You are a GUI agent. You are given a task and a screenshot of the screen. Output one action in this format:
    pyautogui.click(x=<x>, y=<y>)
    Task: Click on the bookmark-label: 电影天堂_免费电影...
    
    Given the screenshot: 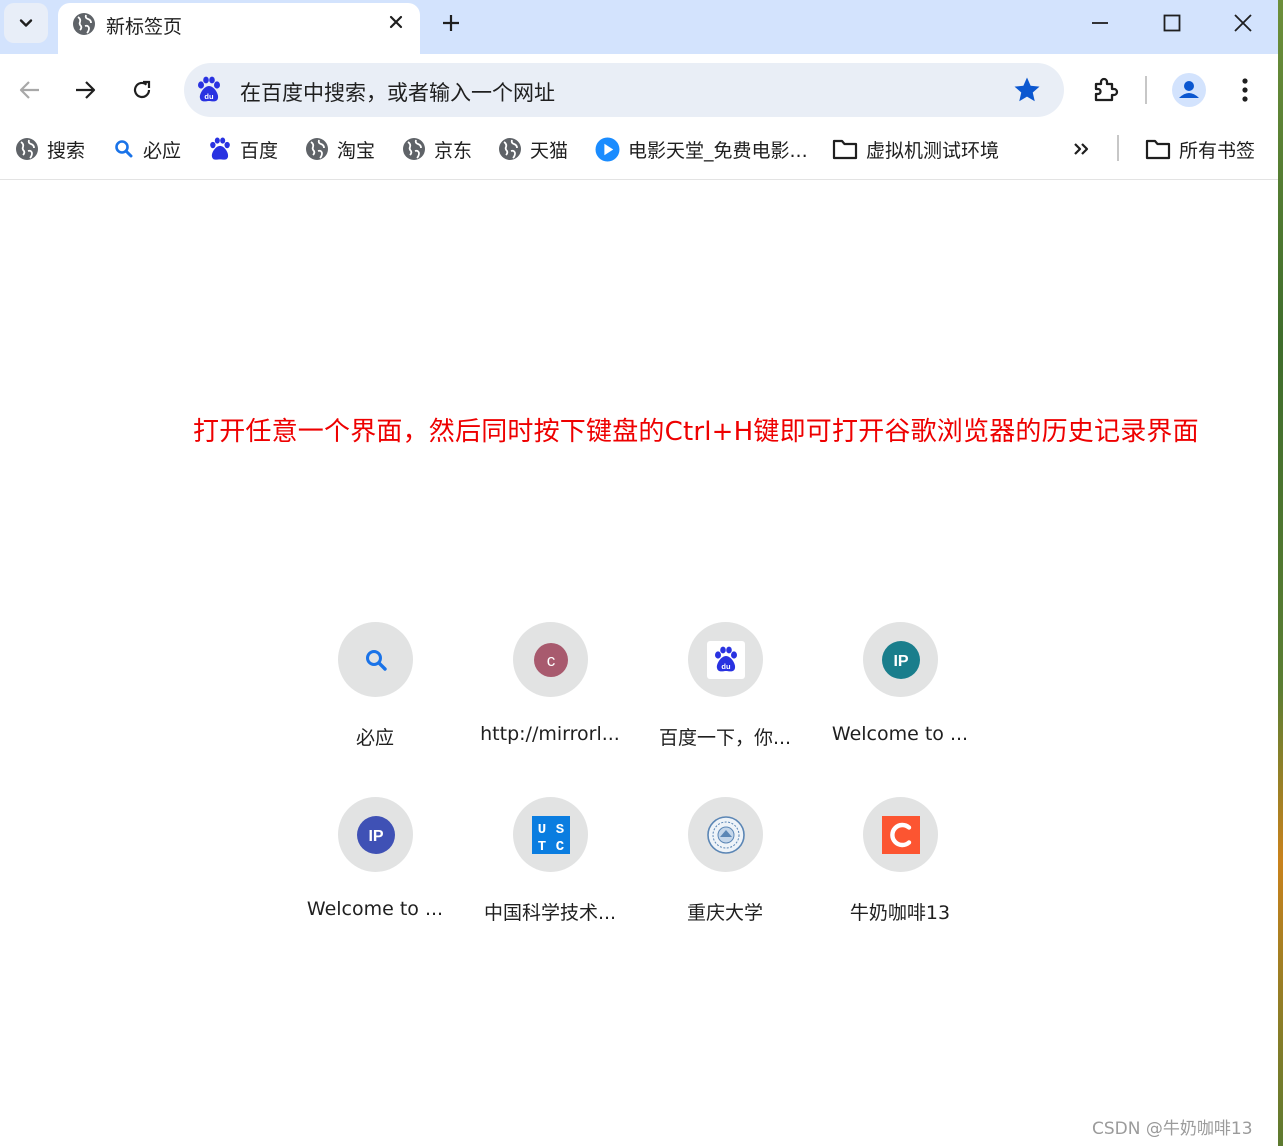 What is the action you would take?
    pyautogui.click(x=718, y=150)
    